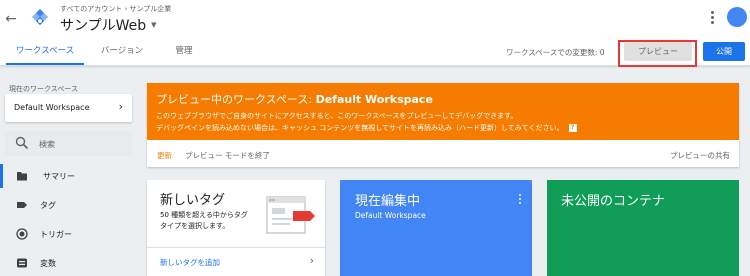  I want to click on unpublished-title: 未公開のコンテナ, so click(613, 201).